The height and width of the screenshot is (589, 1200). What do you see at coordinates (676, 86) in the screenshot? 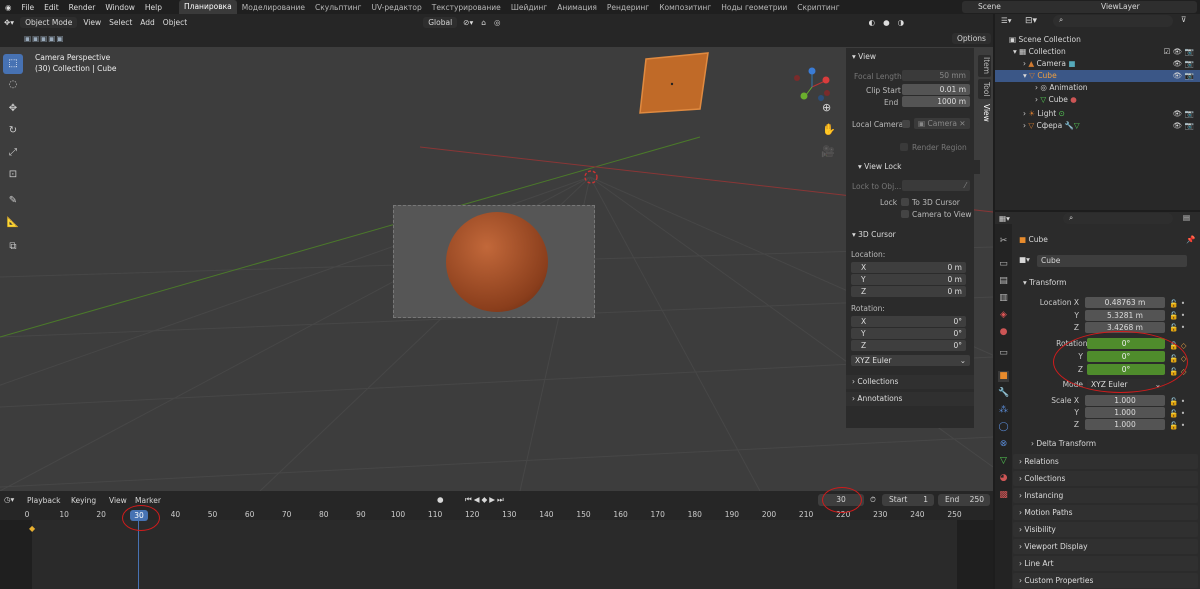
I see `camera-object` at bounding box center [676, 86].